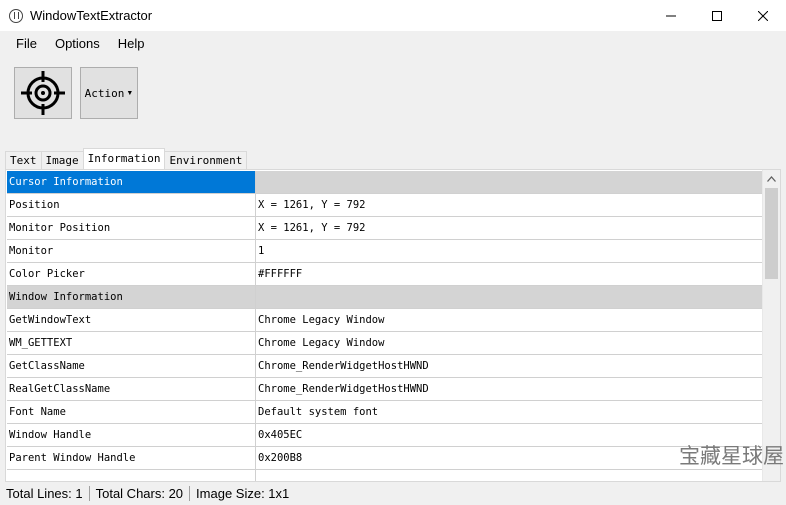 This screenshot has height=505, width=786. I want to click on property-row: Monitor Position X = 1261, Y = 792, so click(385, 228).